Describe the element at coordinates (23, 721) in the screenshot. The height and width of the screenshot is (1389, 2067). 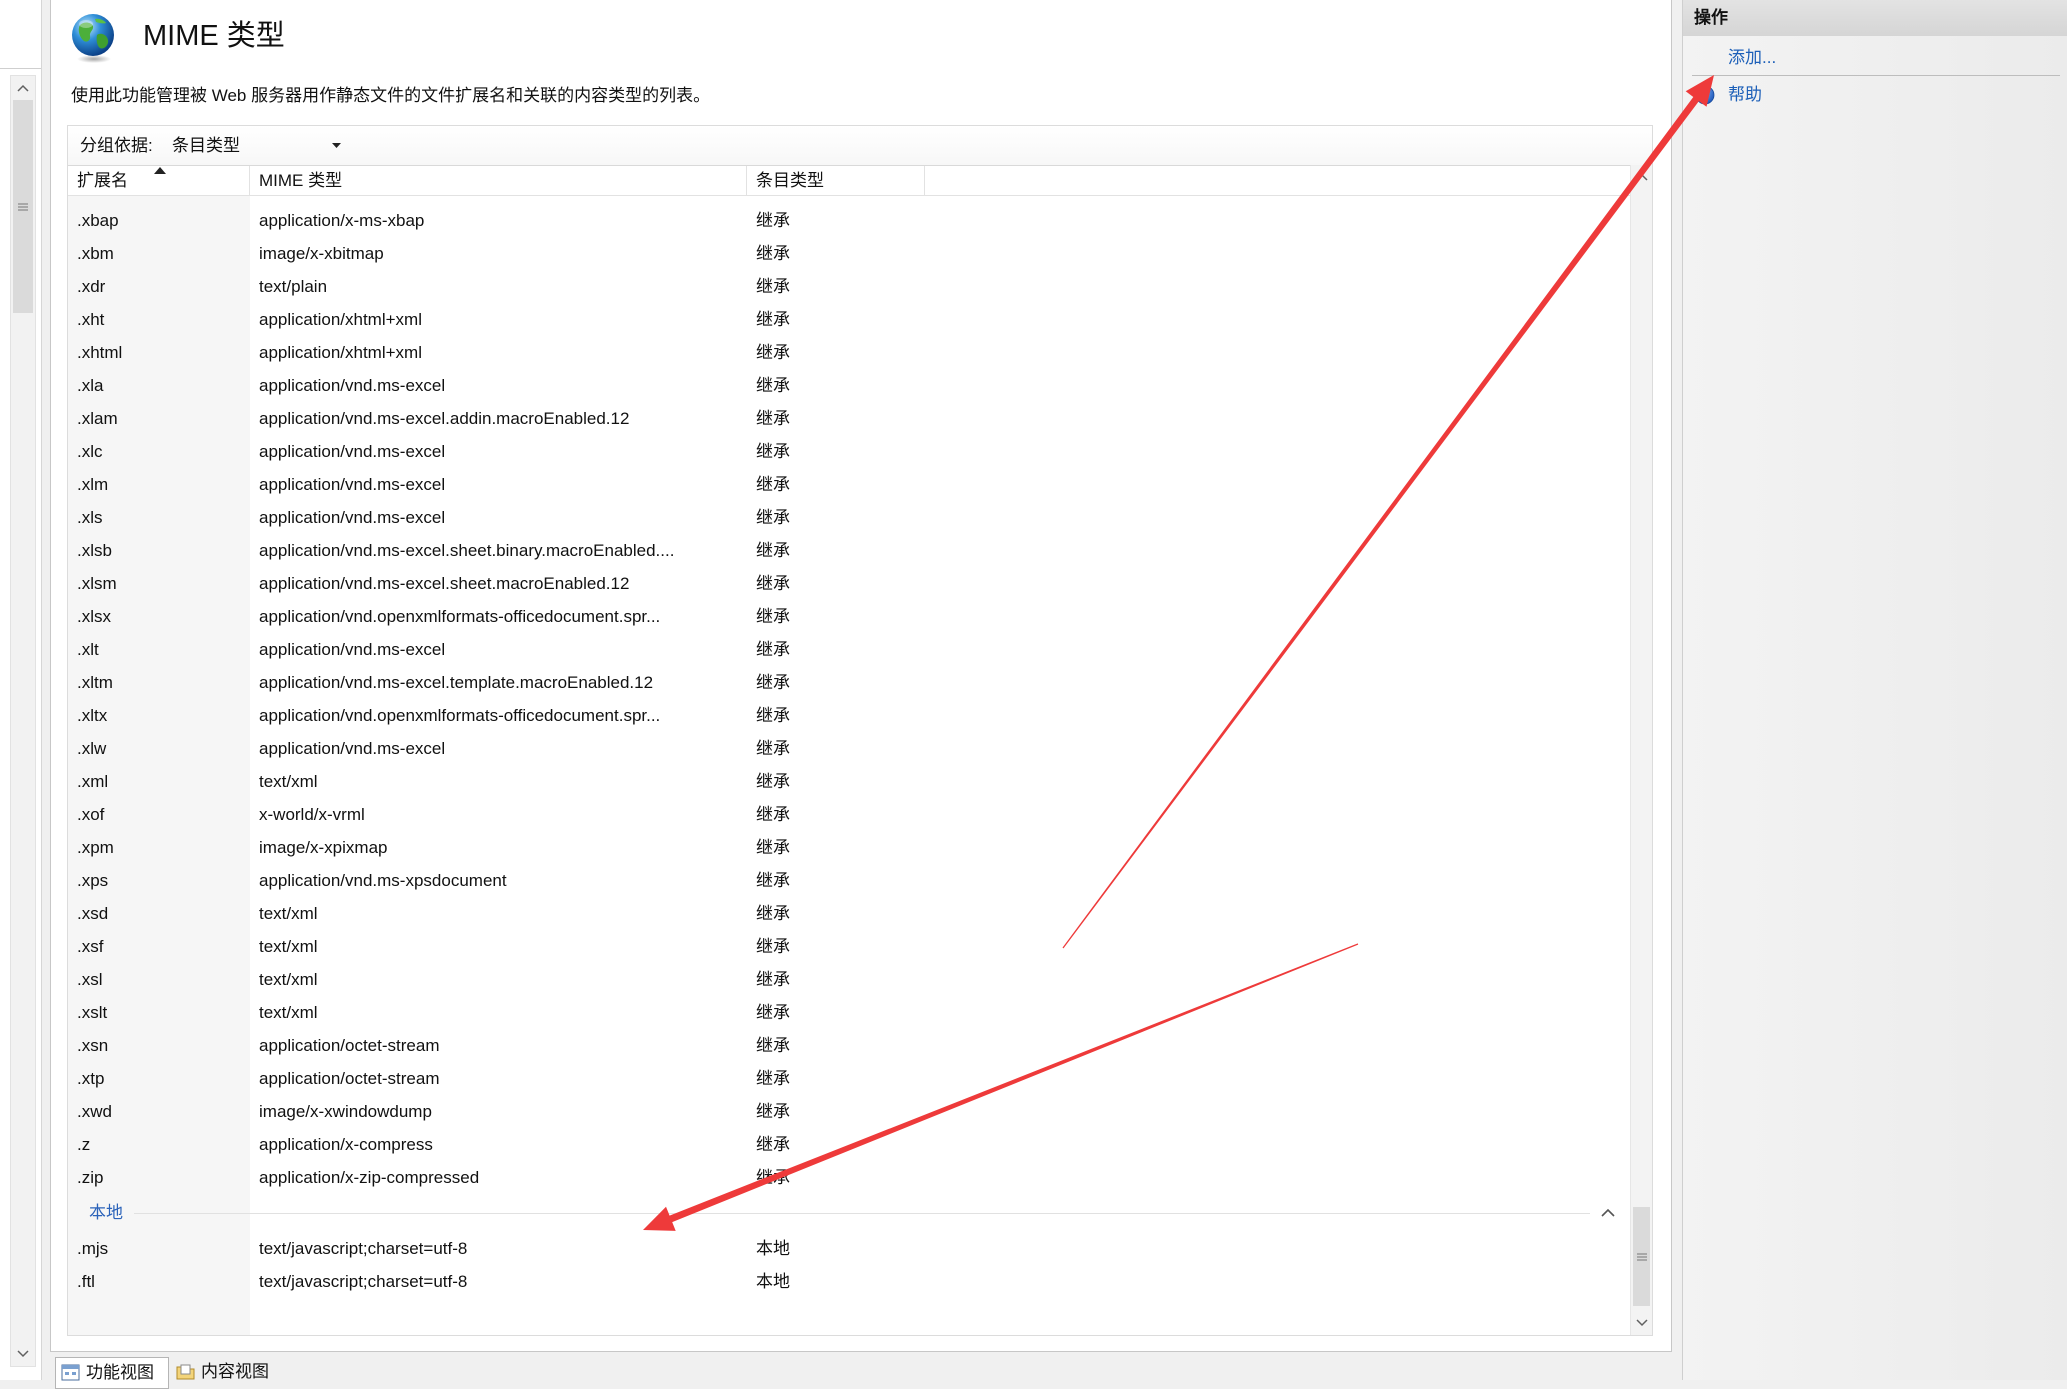
I see `connections-scrollbar` at that location.